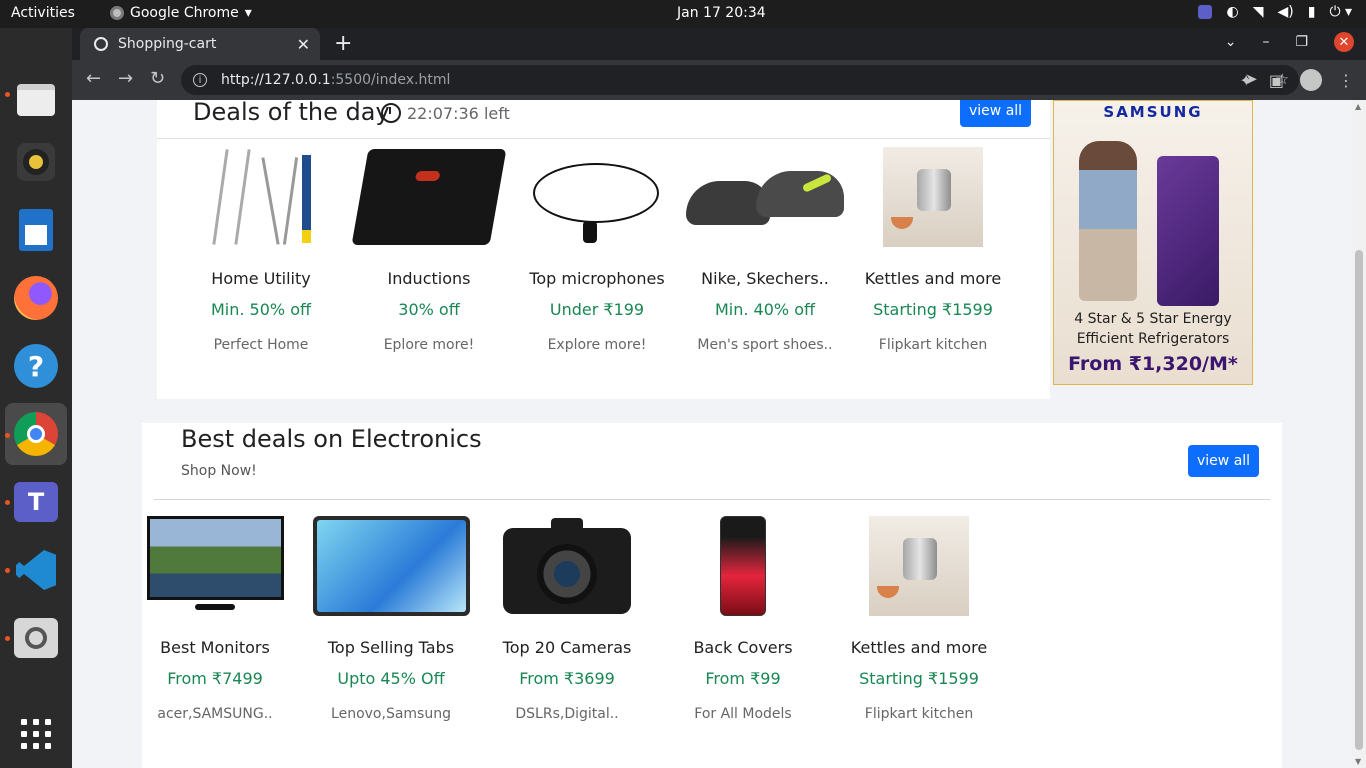 This screenshot has height=768, width=1366. Describe the element at coordinates (1359, 500) in the screenshot. I see `scrollbar-thumb` at that location.